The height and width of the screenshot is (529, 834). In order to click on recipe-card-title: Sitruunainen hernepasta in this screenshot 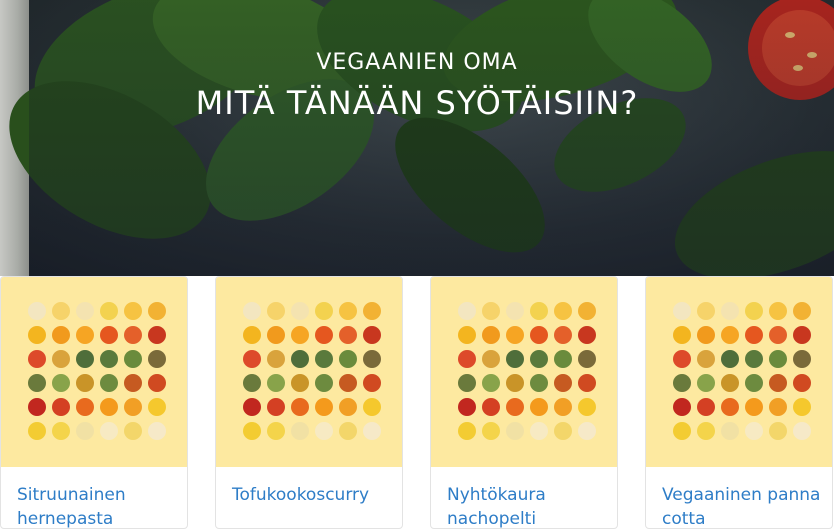, I will do `click(98, 505)`.